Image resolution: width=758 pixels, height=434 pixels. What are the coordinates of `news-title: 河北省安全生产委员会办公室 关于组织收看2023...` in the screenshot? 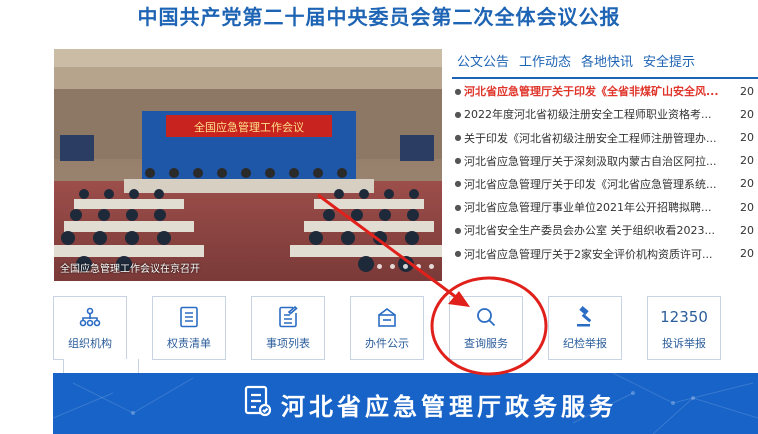 It's located at (596, 230).